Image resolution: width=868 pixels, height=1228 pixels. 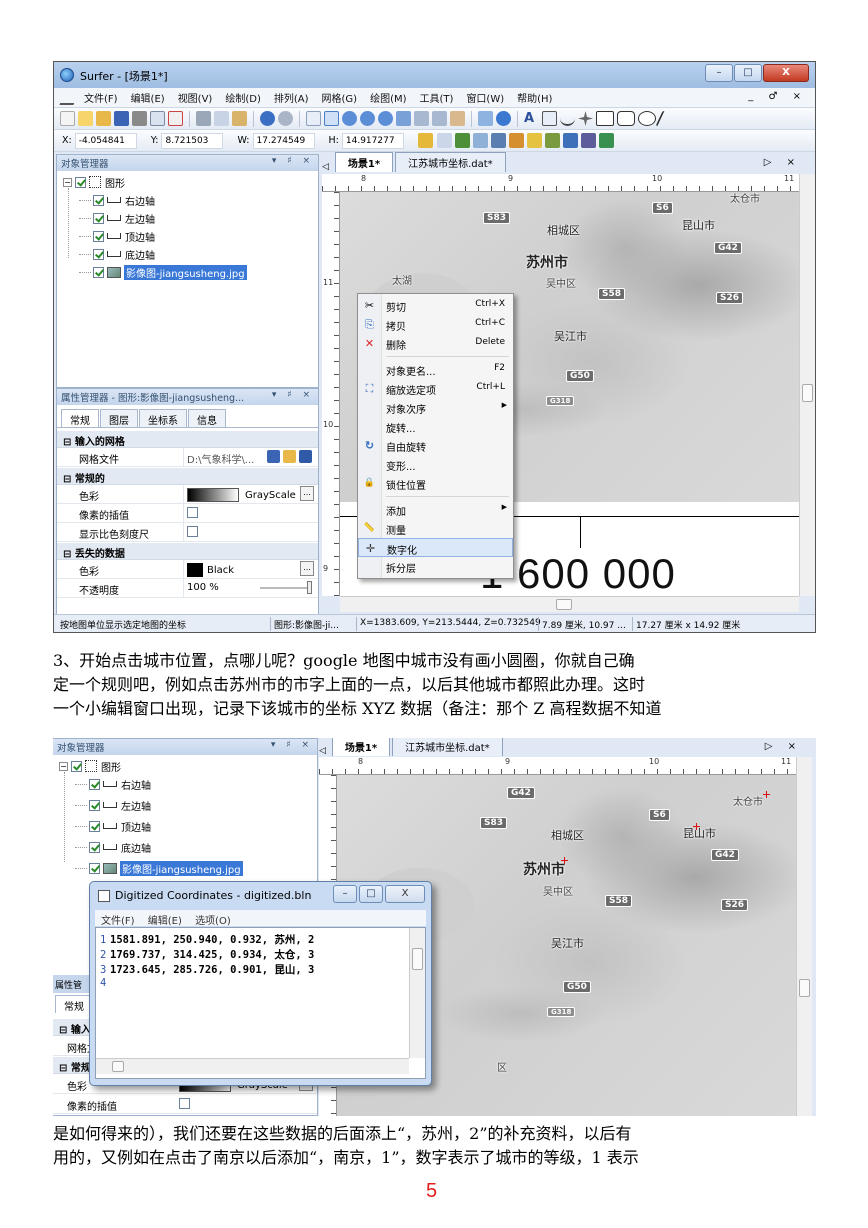 I want to click on zoom-out-icon, so click(x=367, y=118).